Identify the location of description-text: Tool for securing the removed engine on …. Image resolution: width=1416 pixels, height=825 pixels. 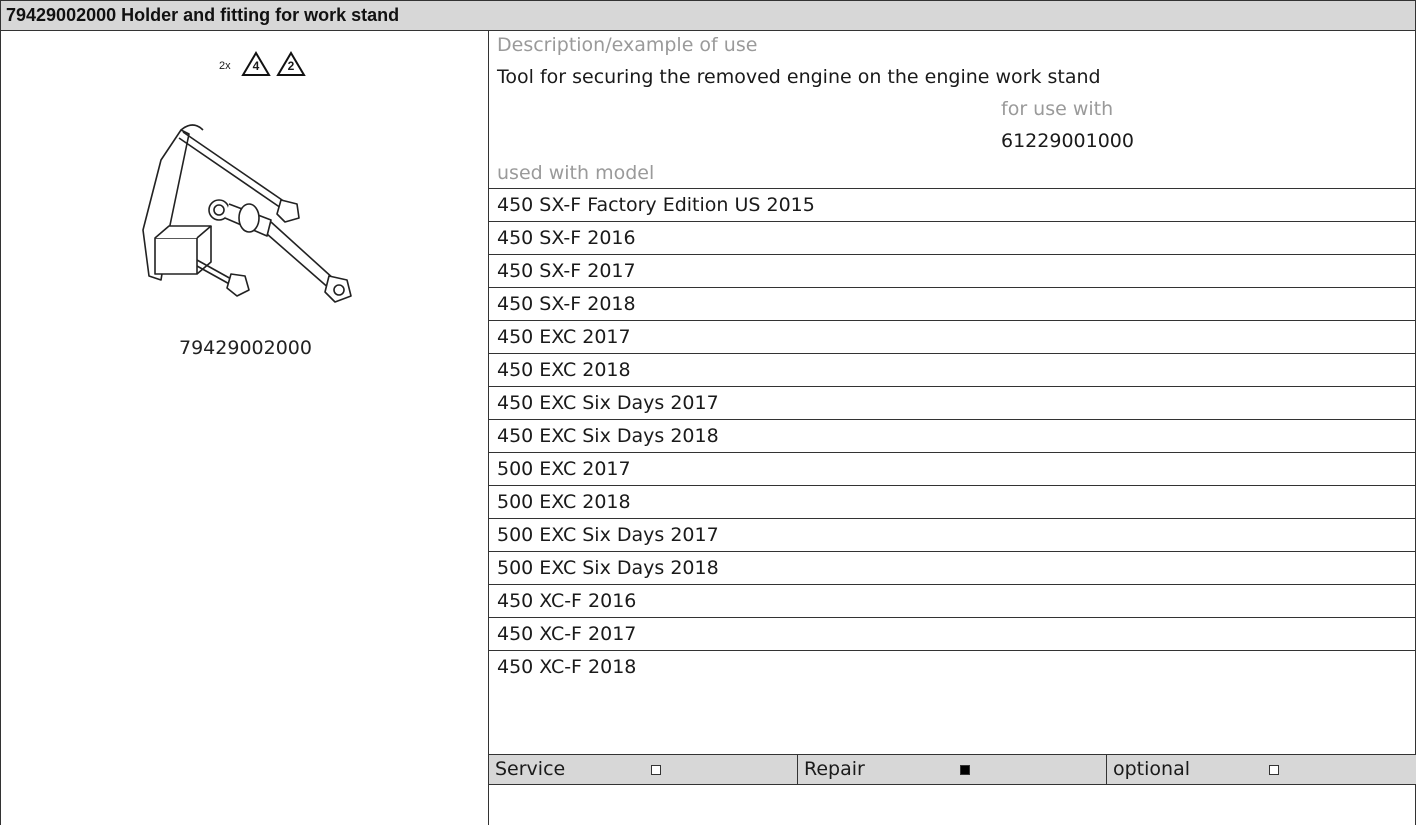
(799, 77).